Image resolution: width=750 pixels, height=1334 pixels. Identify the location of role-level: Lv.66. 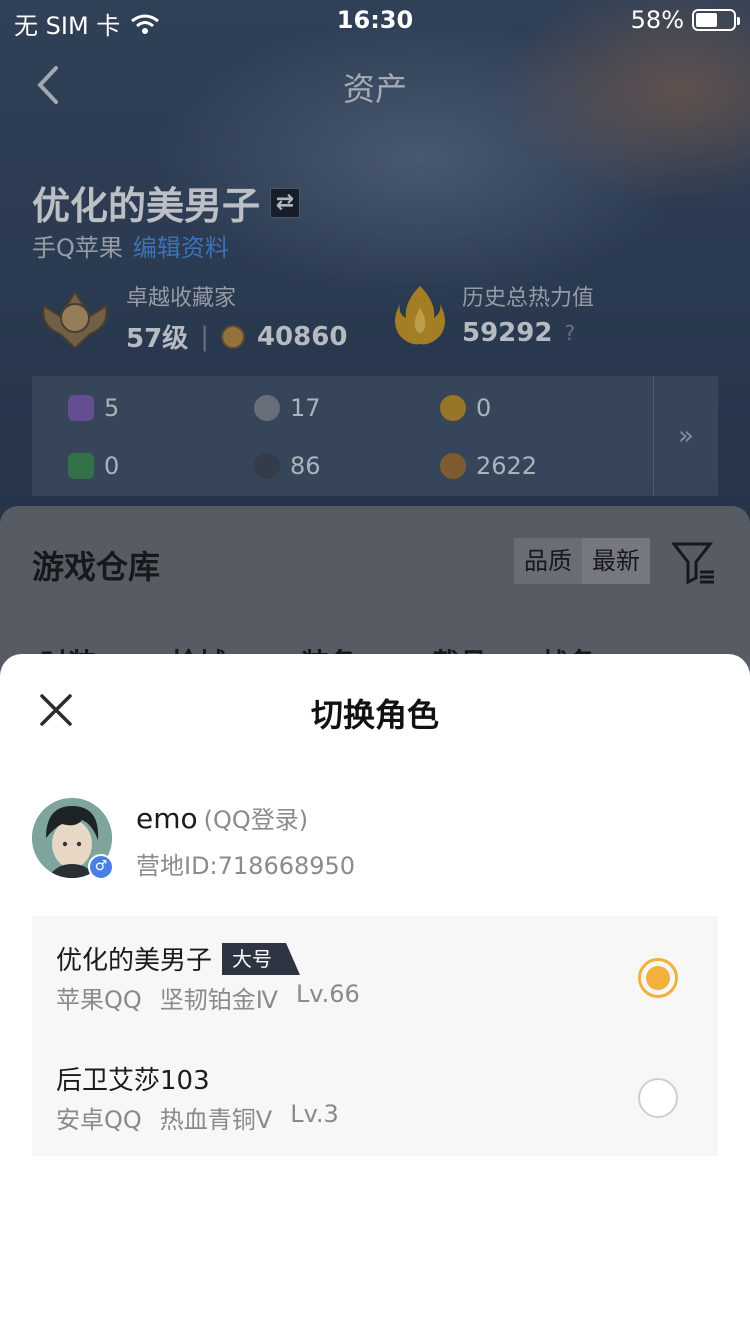
(327, 994).